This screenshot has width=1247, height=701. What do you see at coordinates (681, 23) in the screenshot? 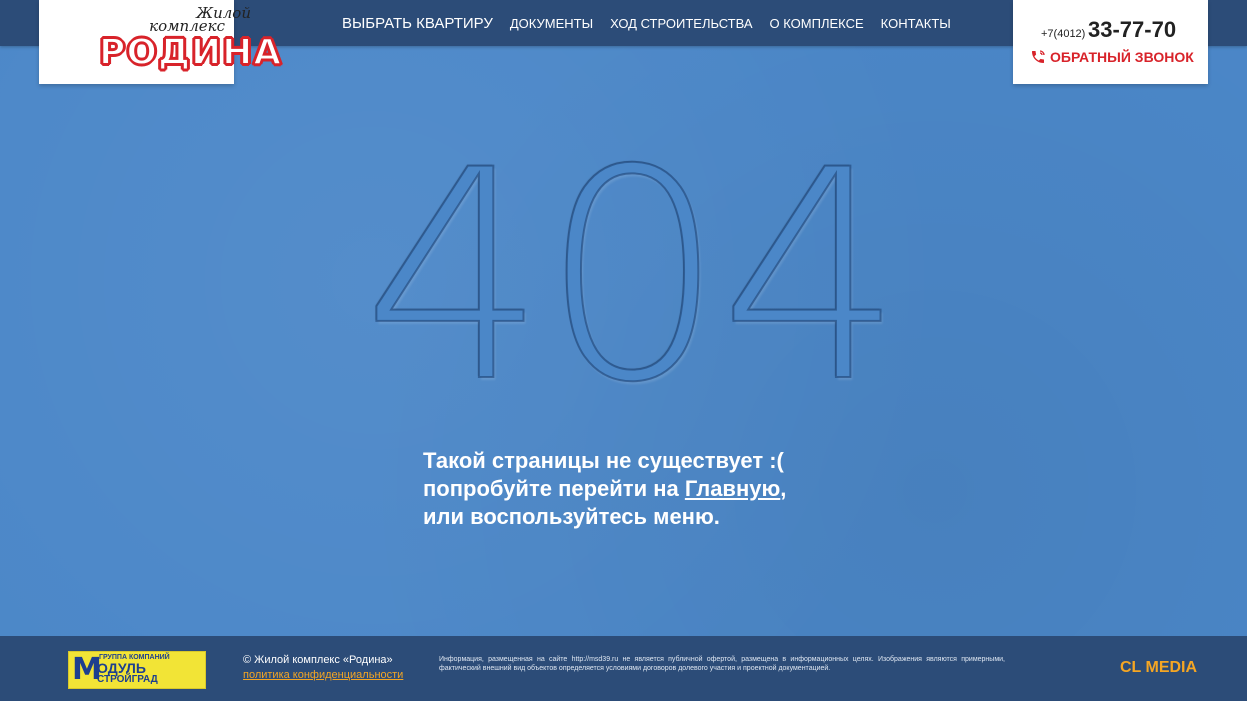
I see `nav-item-construction: Ход строительства` at bounding box center [681, 23].